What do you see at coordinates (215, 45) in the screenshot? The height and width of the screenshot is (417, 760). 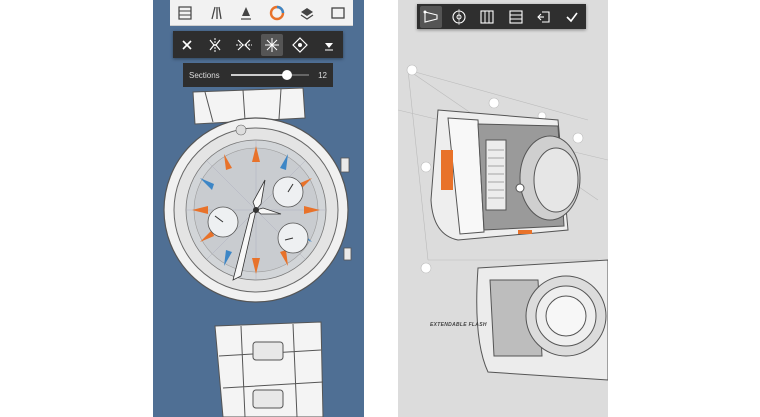 I see `mirror-symmetry-icon` at bounding box center [215, 45].